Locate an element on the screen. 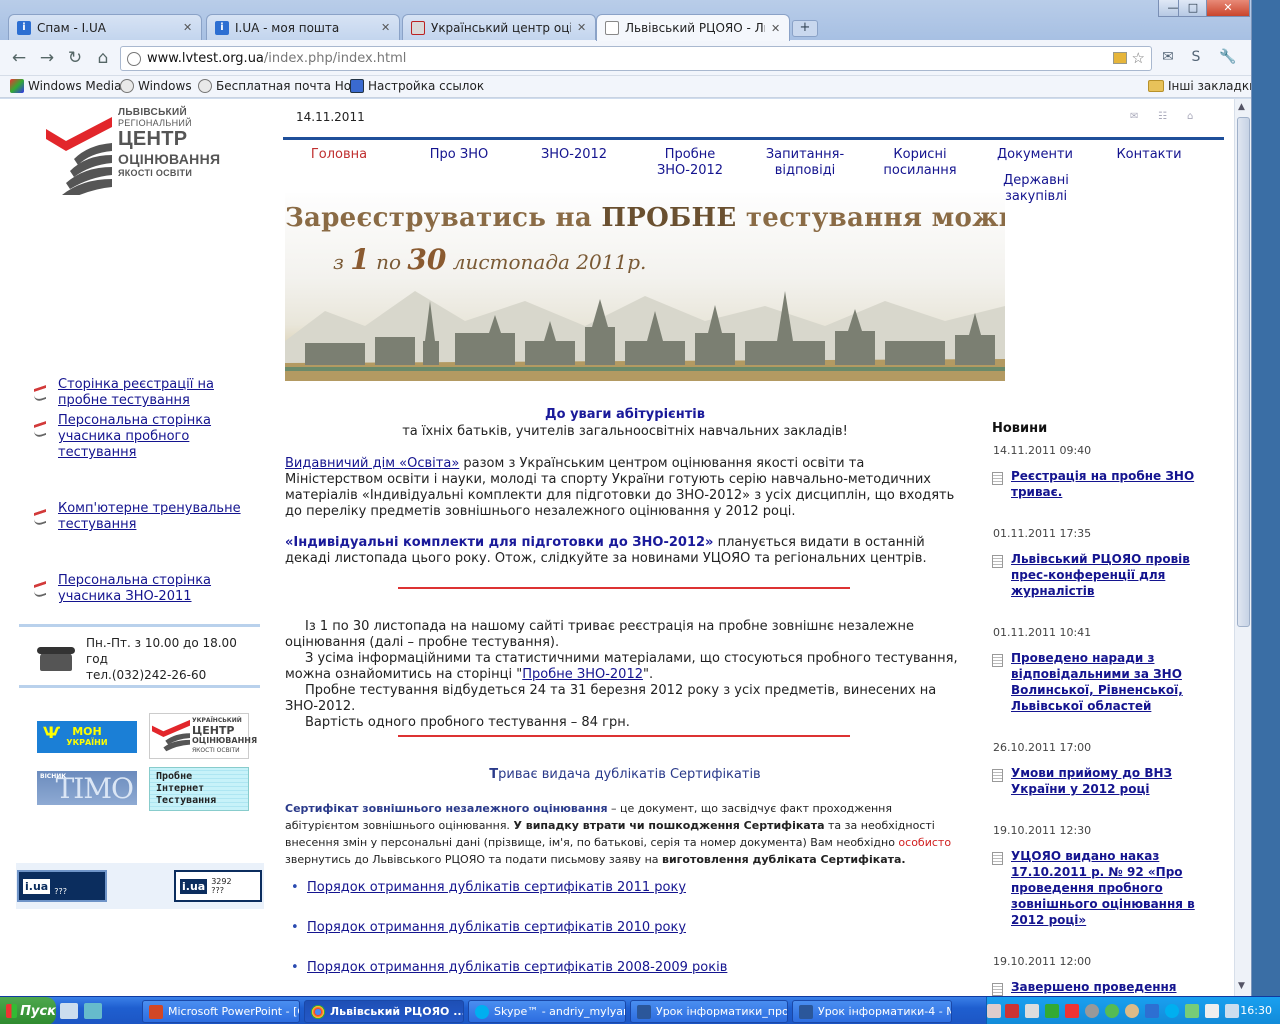 The width and height of the screenshot is (1280, 1024). visnyk-timo-banner: ВІСНИК ТІМО is located at coordinates (87, 788).